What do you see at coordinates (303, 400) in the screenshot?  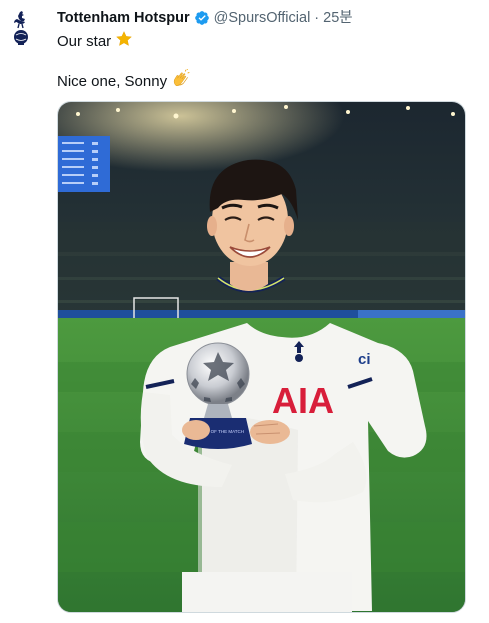 I see `svg-text: AIA` at bounding box center [303, 400].